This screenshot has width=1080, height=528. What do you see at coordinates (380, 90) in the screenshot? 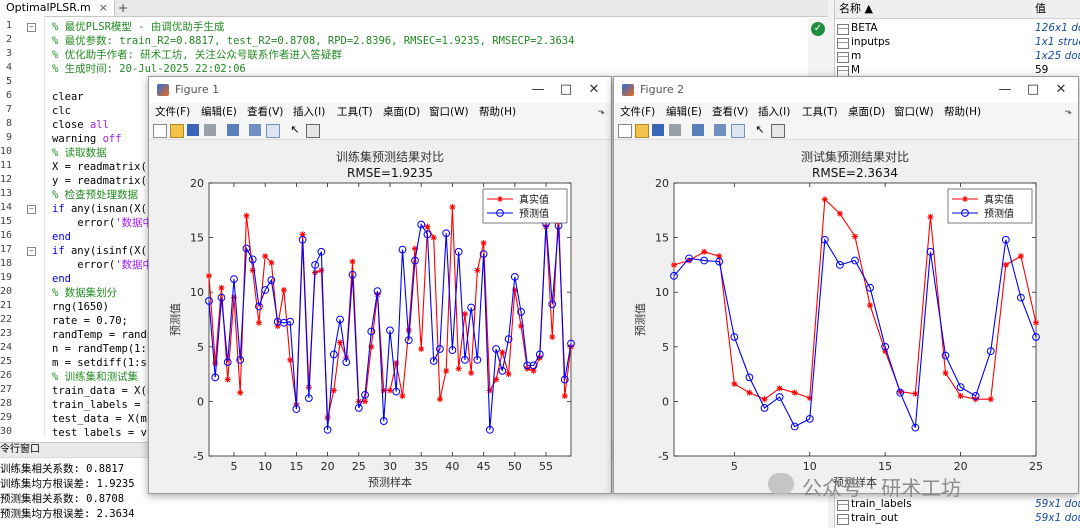
I see `figure-1-titlebar: Figure 1 — □ ✕` at bounding box center [380, 90].